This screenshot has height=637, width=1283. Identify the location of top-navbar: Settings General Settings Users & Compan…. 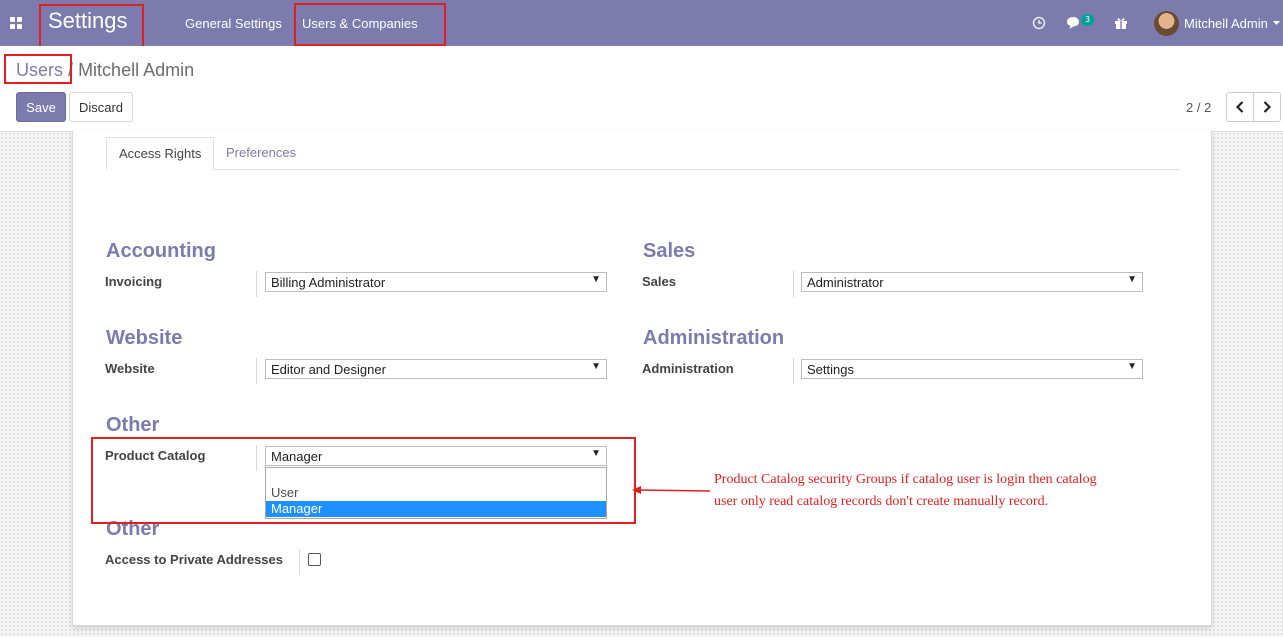
(641, 23).